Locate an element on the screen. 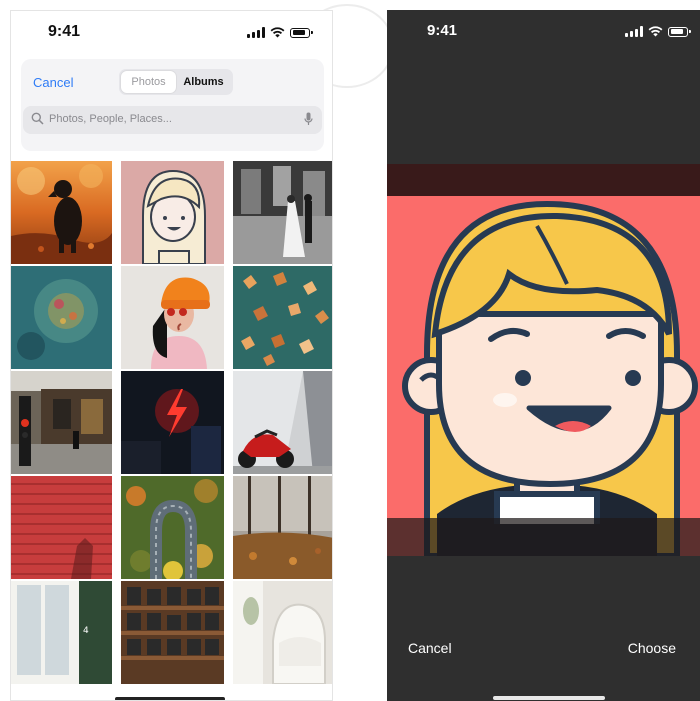 The width and height of the screenshot is (700, 701). photo-neon-lightning is located at coordinates (172, 422).